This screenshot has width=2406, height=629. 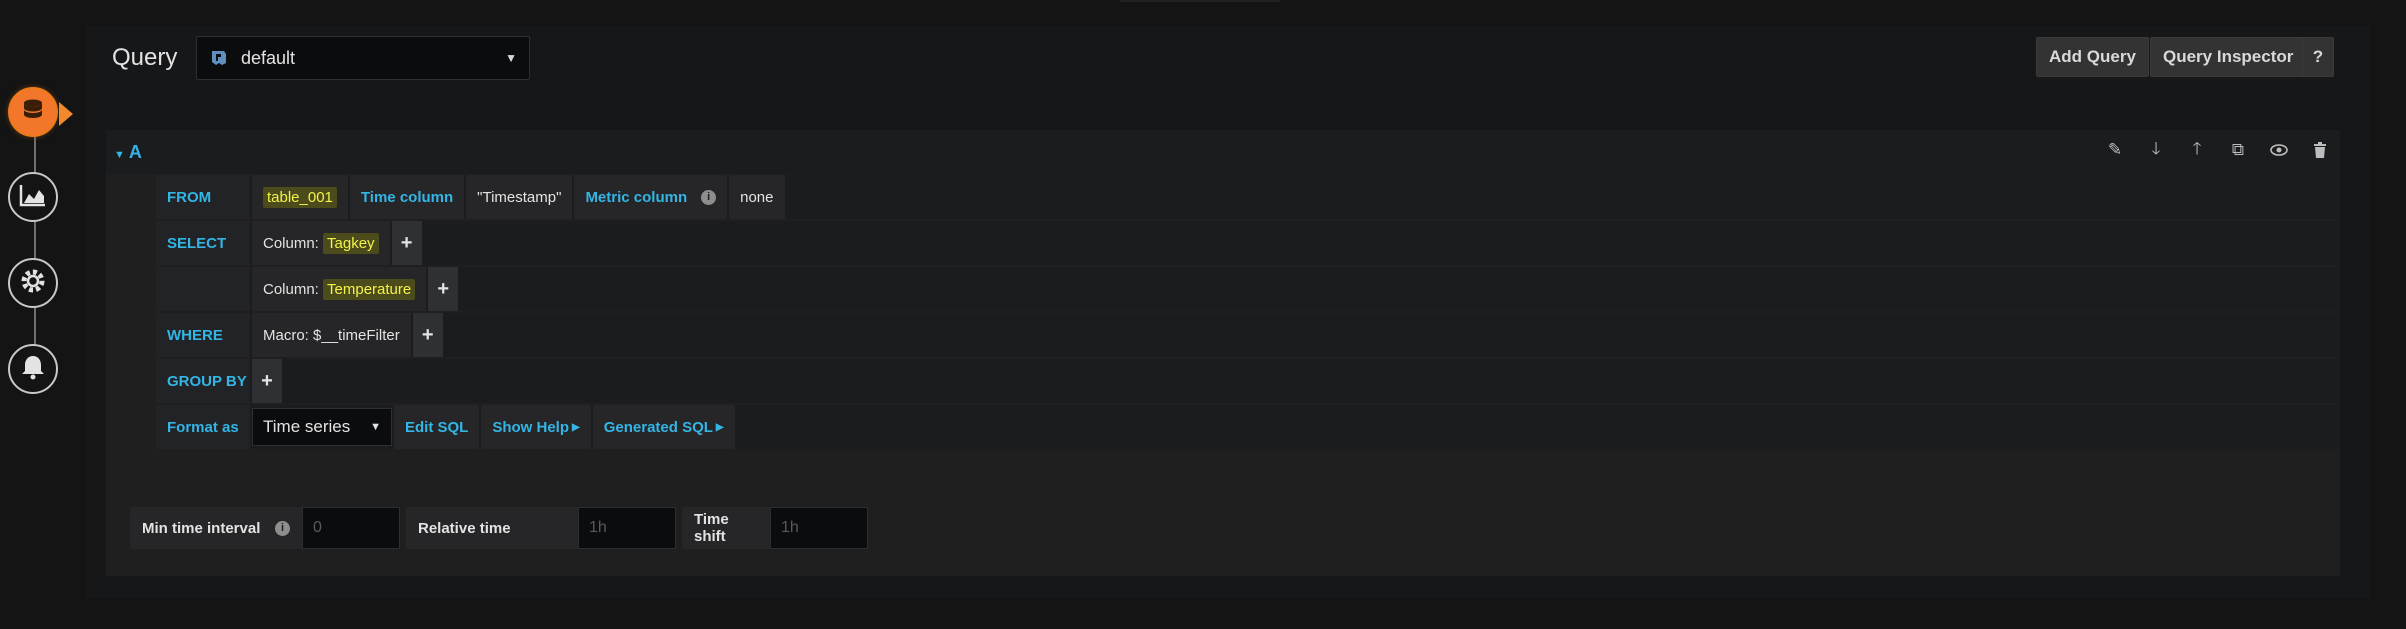 I want to click on group-by-row: GROUP BY +, so click(x=1248, y=381).